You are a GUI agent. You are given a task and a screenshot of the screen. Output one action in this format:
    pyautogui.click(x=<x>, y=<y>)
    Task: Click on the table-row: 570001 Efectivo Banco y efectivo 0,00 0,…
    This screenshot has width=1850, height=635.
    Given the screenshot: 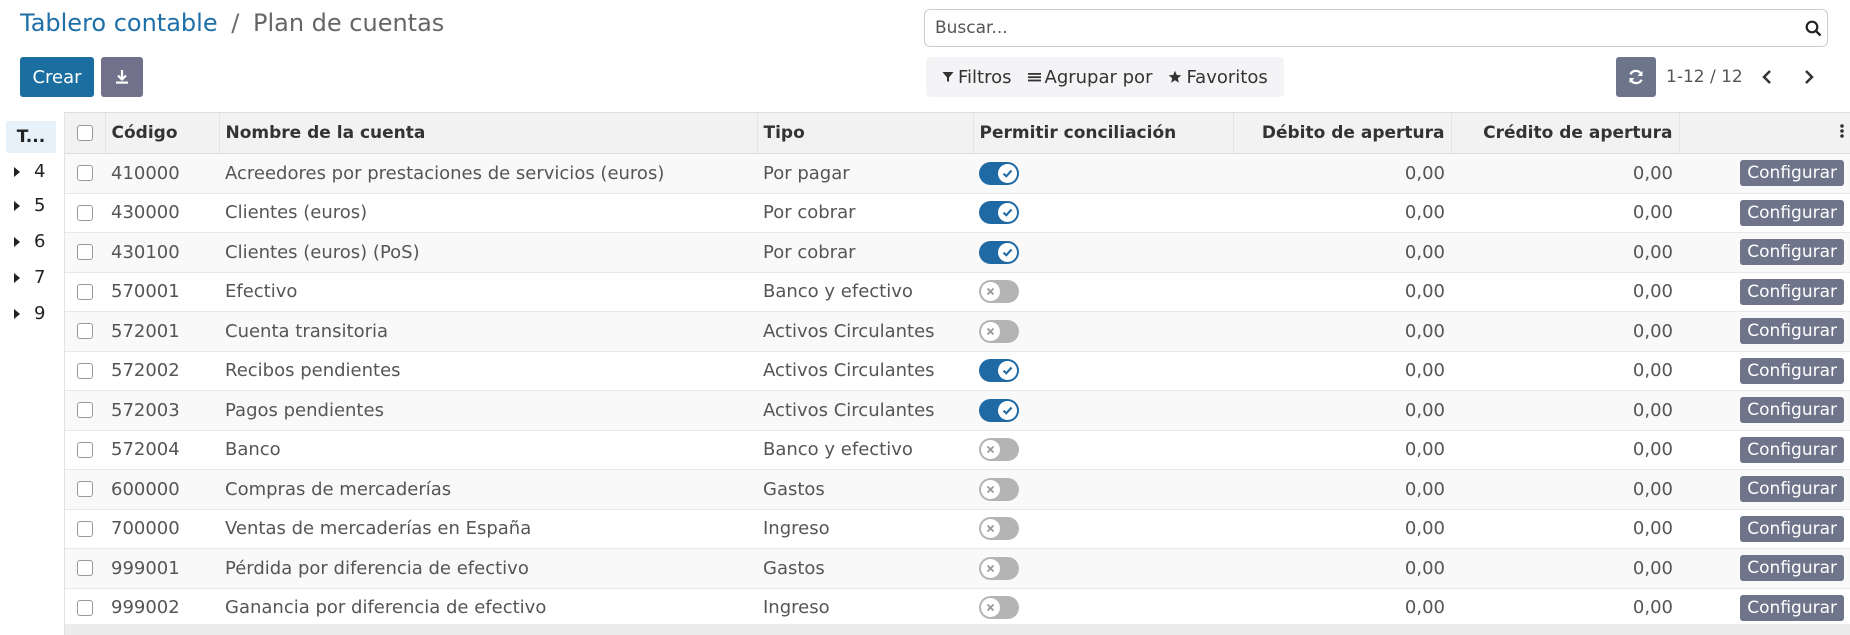 What is the action you would take?
    pyautogui.click(x=957, y=292)
    